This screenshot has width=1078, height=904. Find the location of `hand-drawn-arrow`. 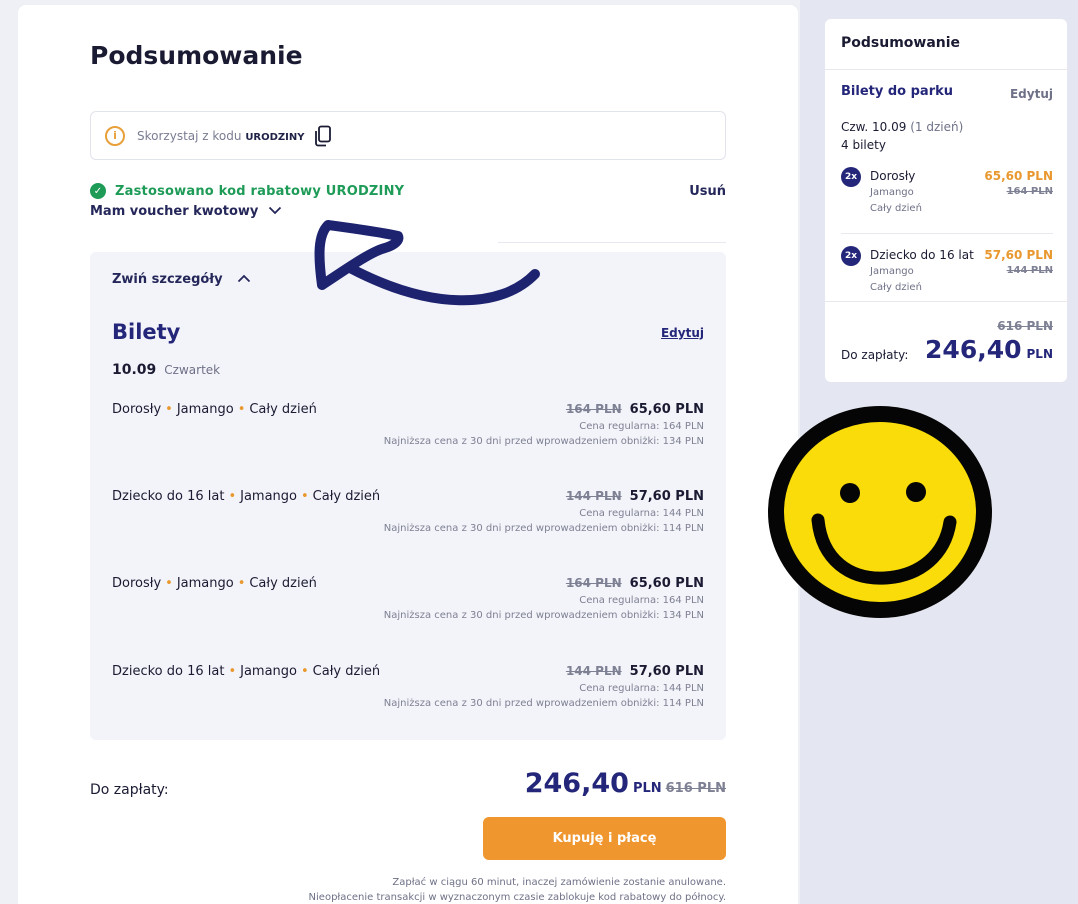

hand-drawn-arrow is located at coordinates (427, 263).